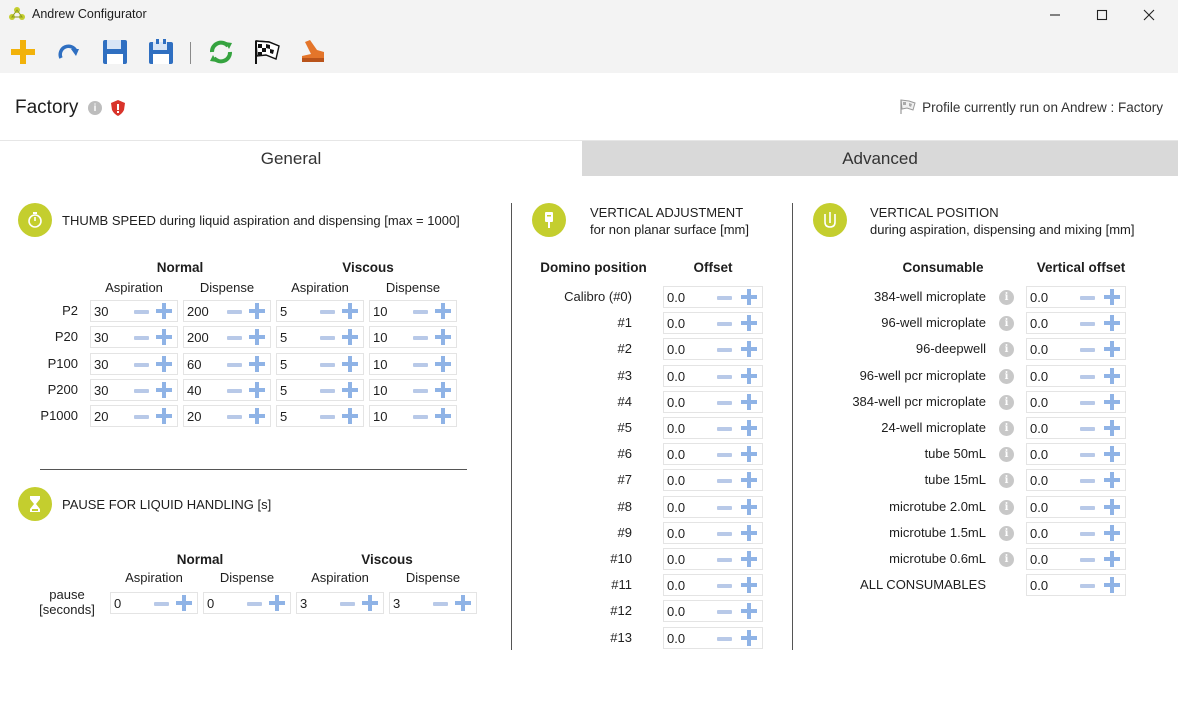  I want to click on pipette-button, so click(313, 52).